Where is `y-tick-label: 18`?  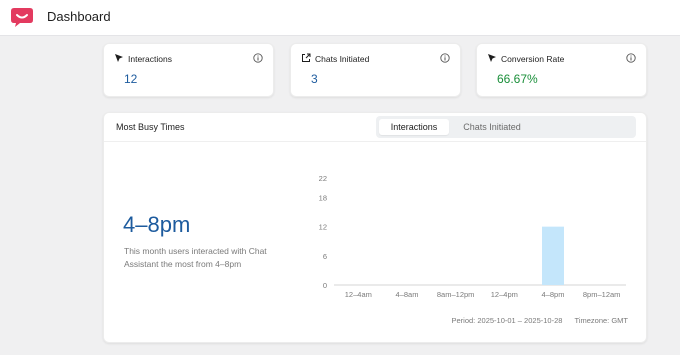
y-tick-label: 18 is located at coordinates (323, 197).